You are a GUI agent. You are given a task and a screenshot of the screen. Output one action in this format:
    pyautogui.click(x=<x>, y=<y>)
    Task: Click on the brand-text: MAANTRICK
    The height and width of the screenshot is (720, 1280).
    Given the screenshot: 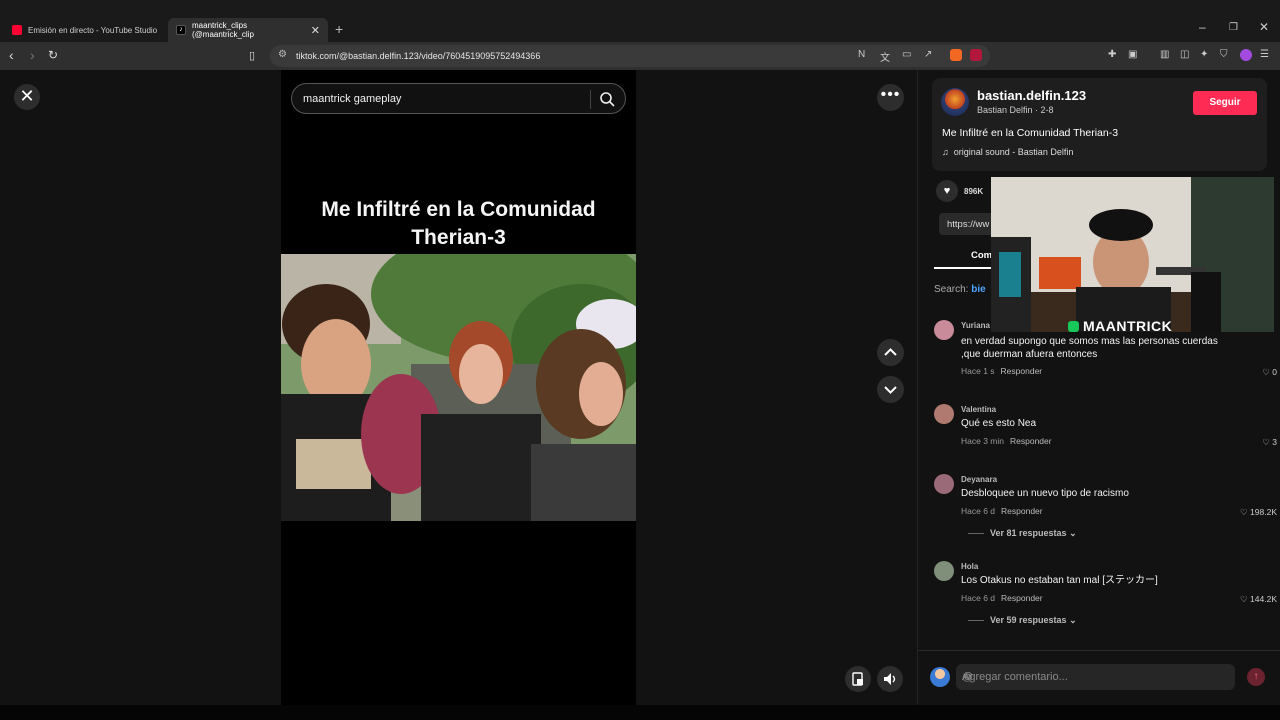 What is the action you would take?
    pyautogui.click(x=1128, y=326)
    